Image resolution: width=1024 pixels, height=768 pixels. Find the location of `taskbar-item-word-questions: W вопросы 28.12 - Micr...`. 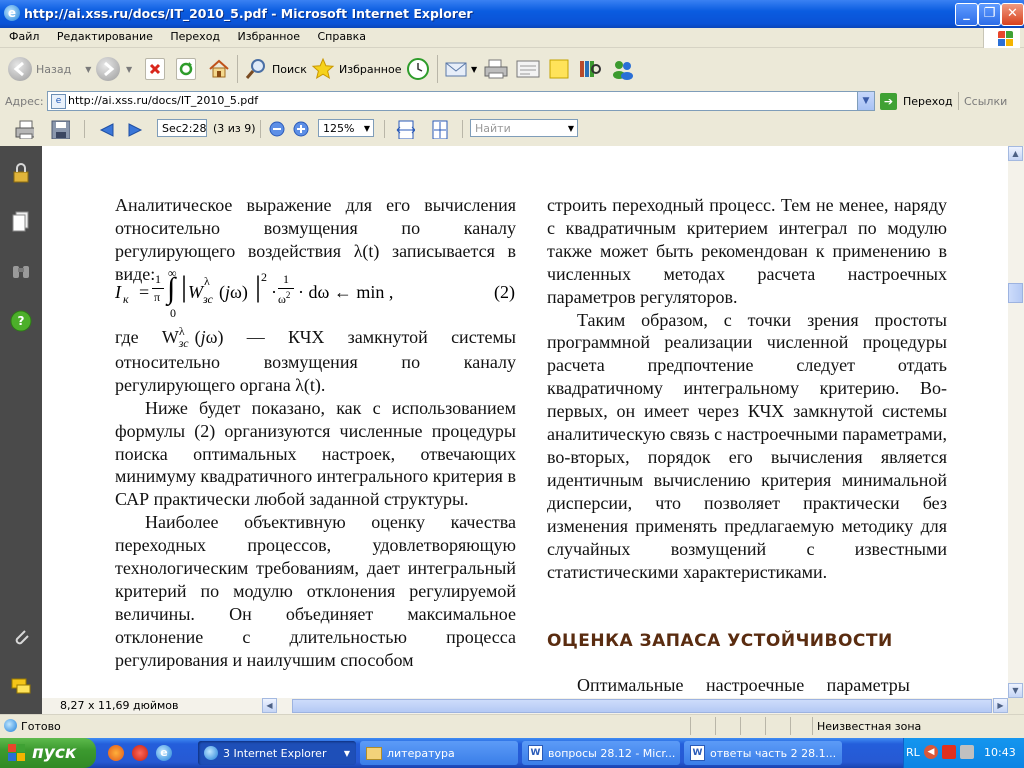

taskbar-item-word-questions: W вопросы 28.12 - Micr... is located at coordinates (601, 753).